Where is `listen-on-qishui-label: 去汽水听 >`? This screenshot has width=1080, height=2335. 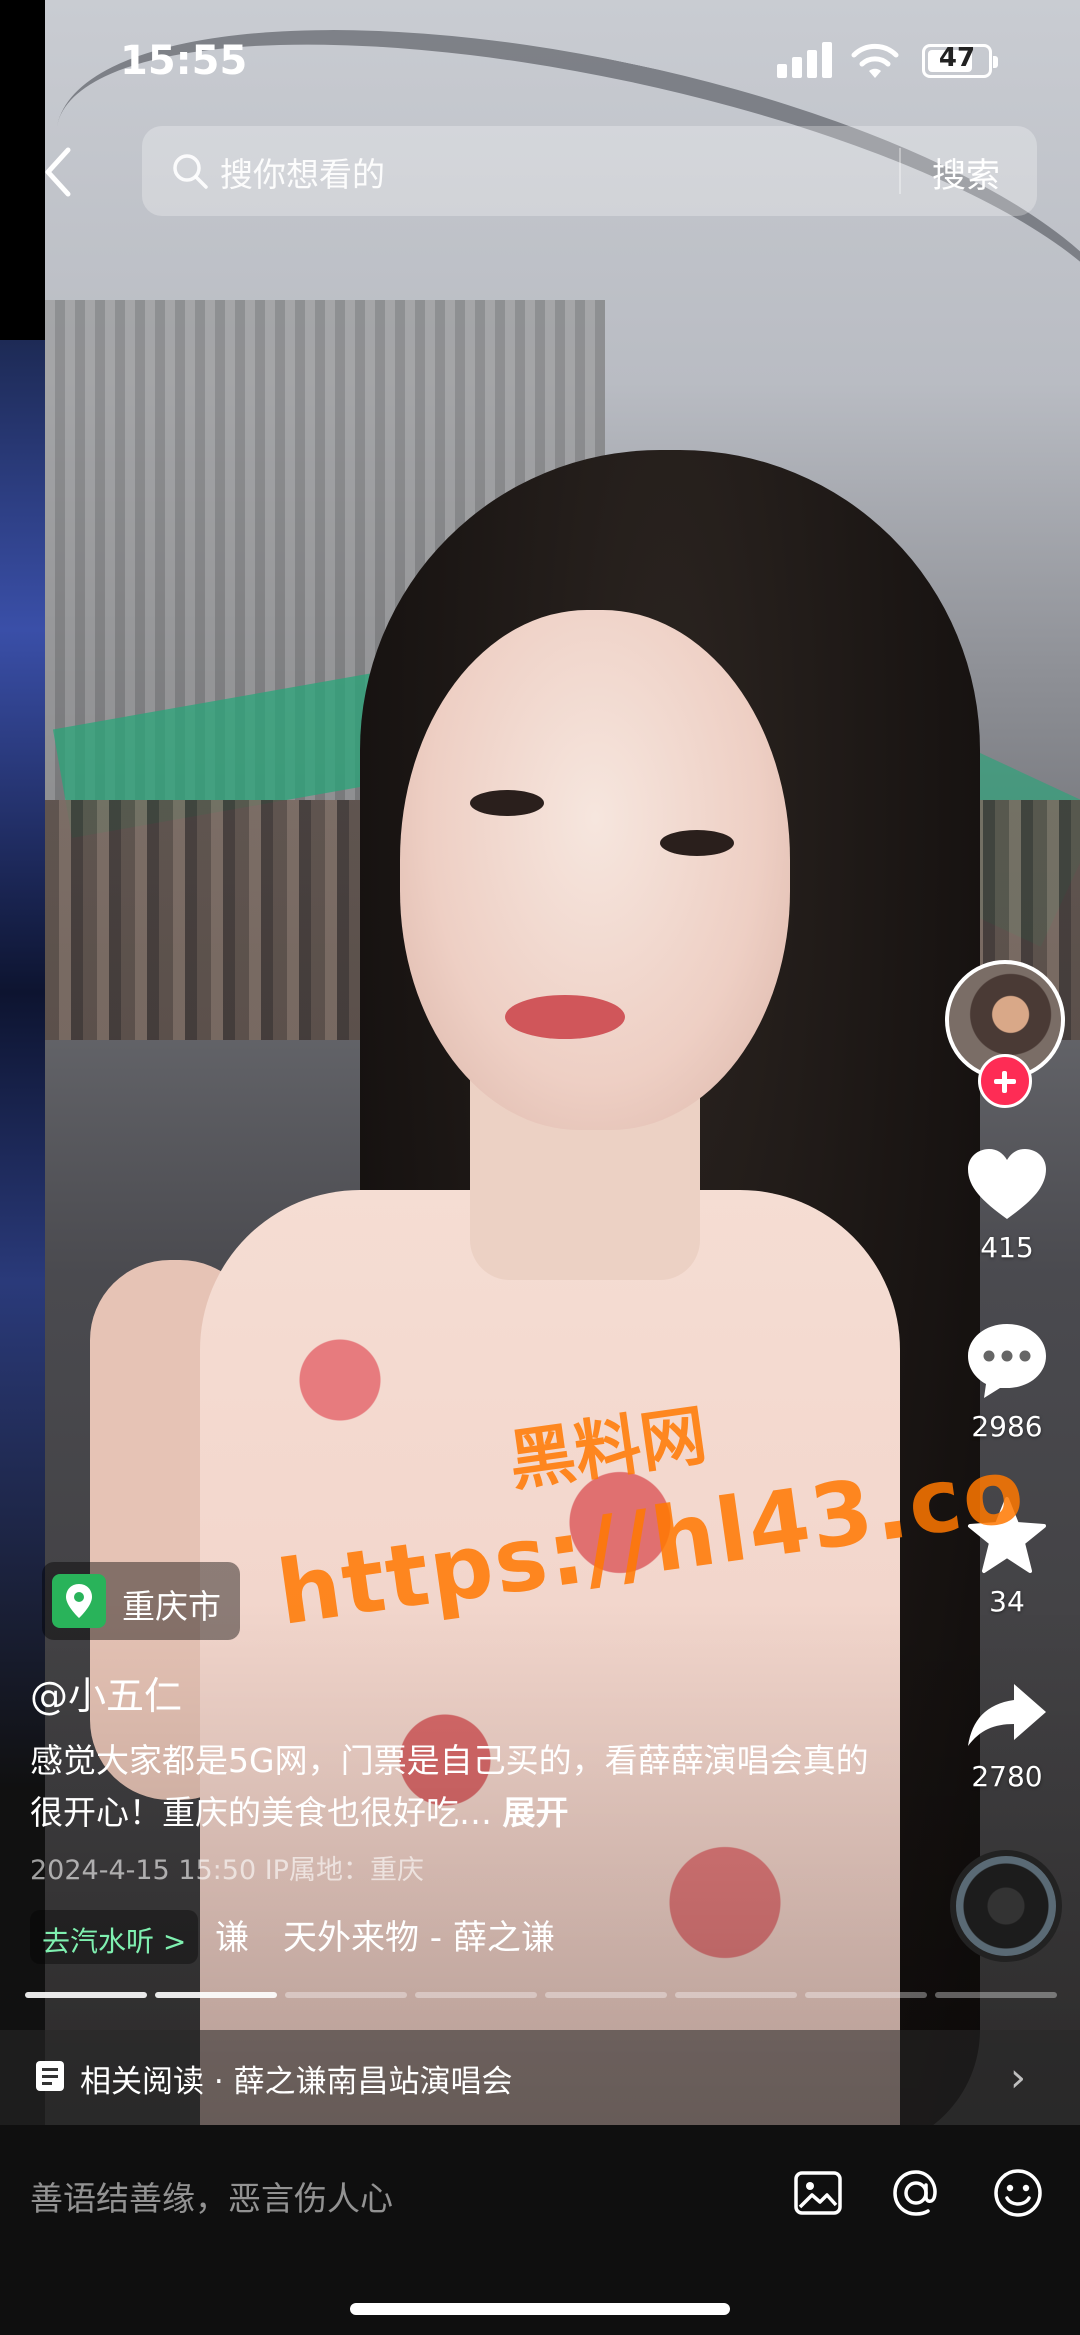
listen-on-qishui-label: 去汽水听 > is located at coordinates (114, 1941).